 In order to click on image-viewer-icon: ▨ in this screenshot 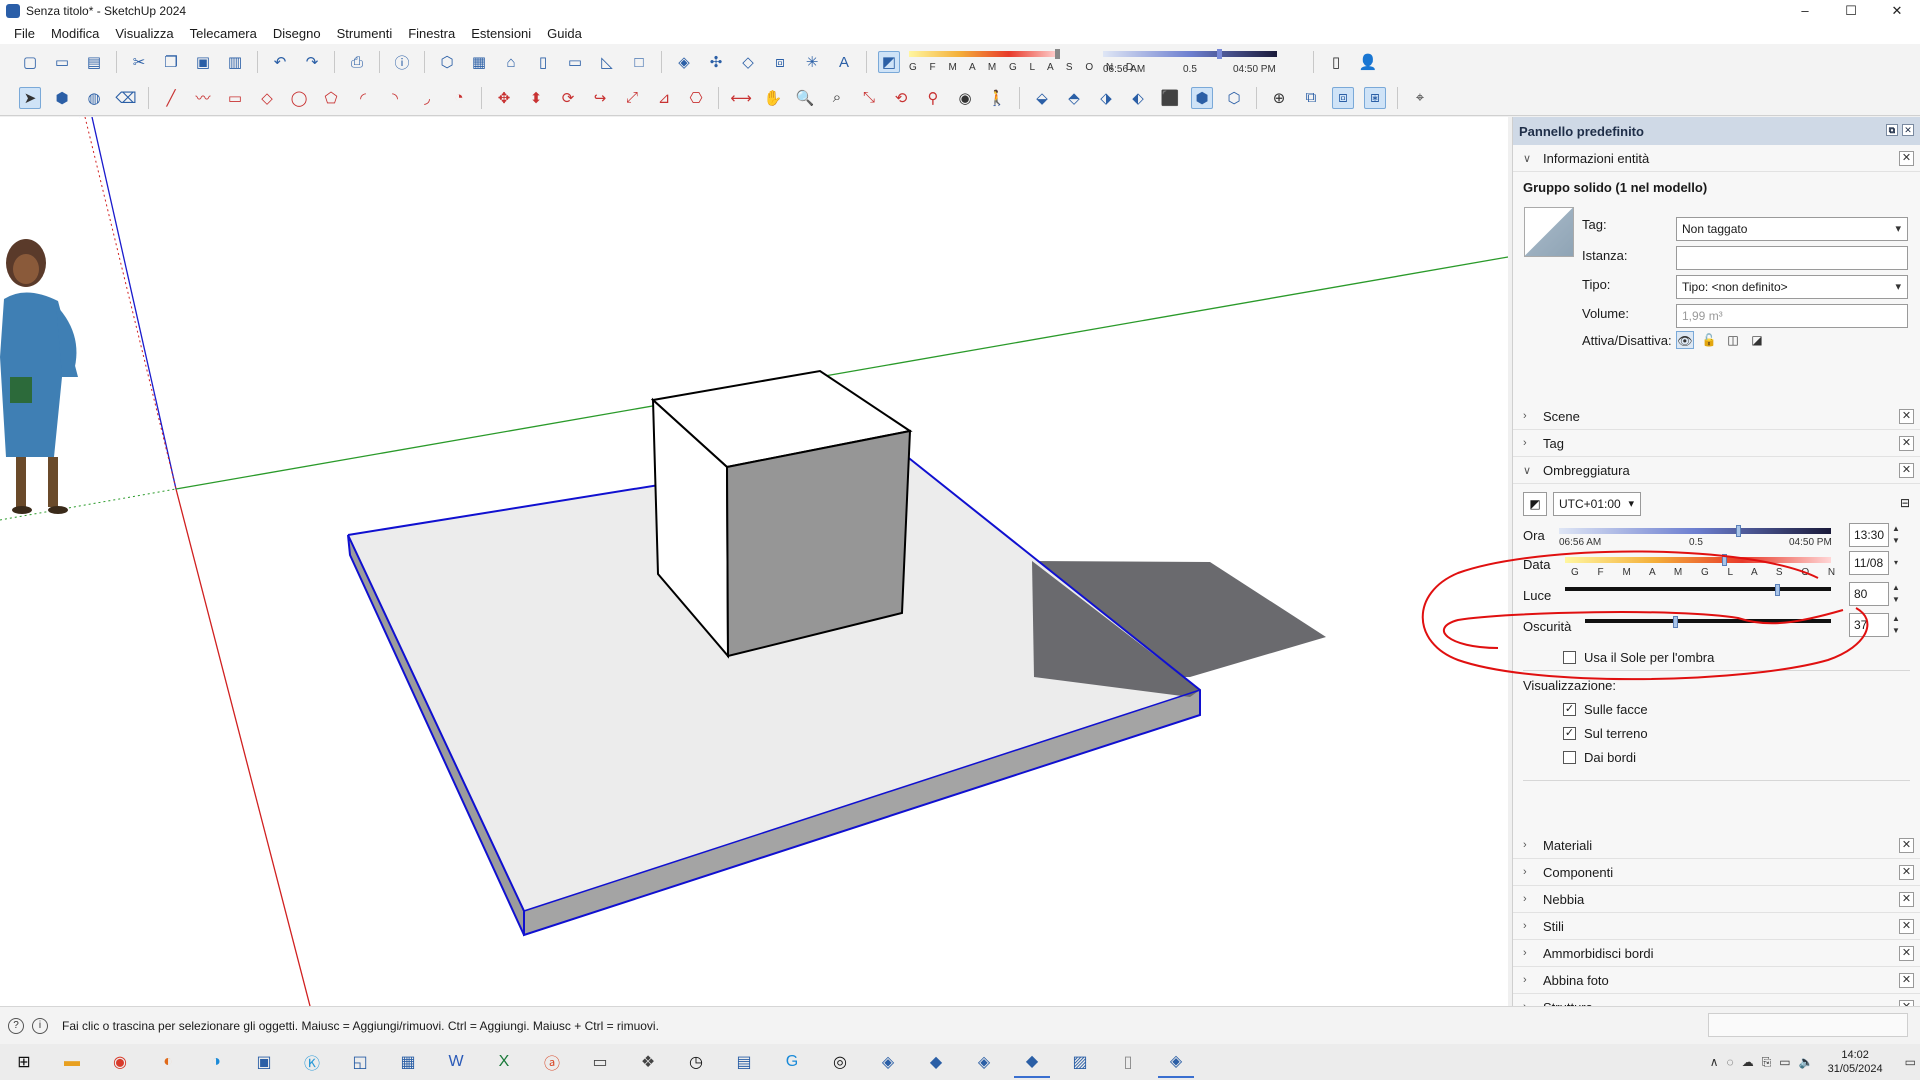, I will do `click(1080, 1062)`.